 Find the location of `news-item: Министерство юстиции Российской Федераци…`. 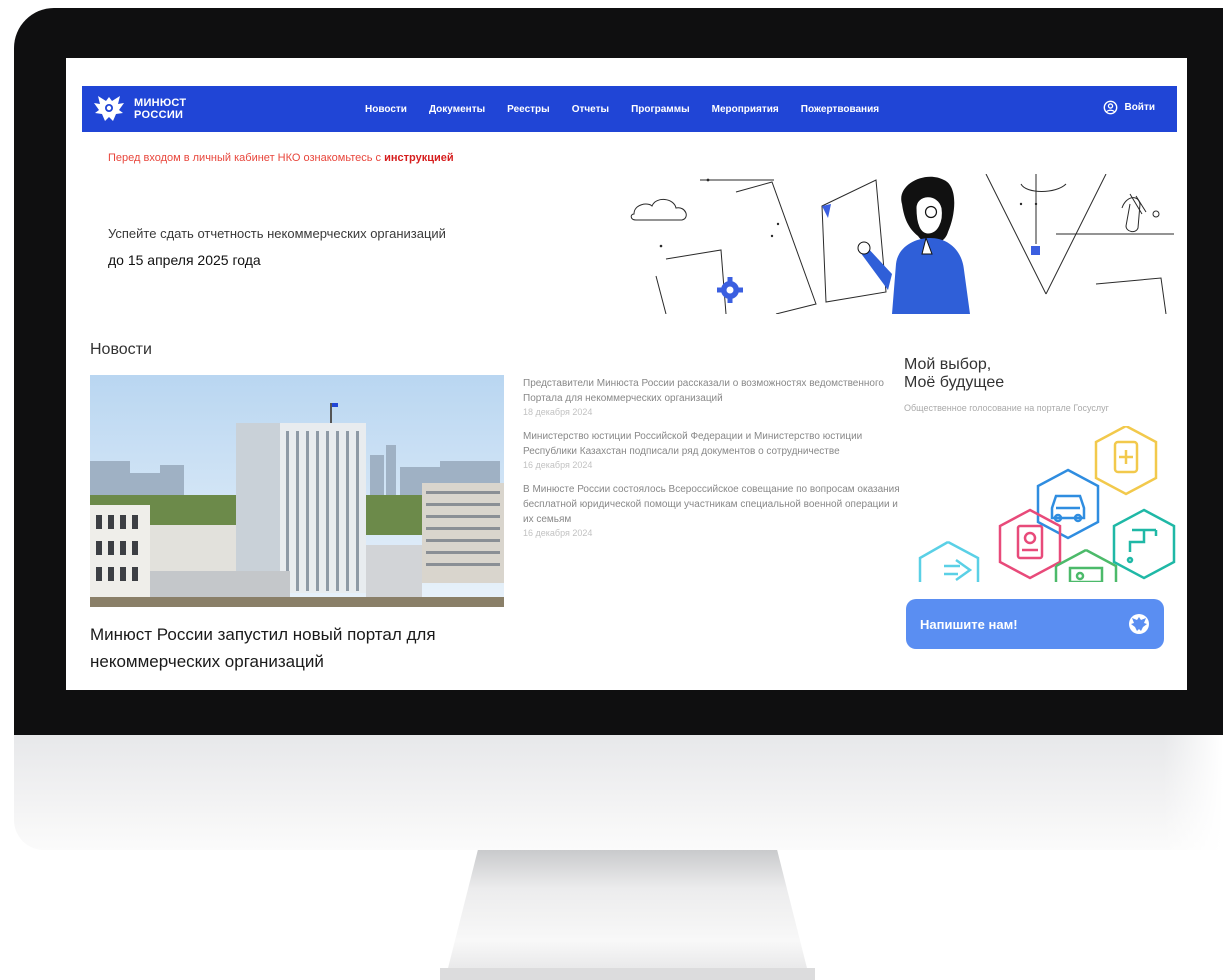

news-item: Министерство юстиции Российской Федераци… is located at coordinates (713, 449).